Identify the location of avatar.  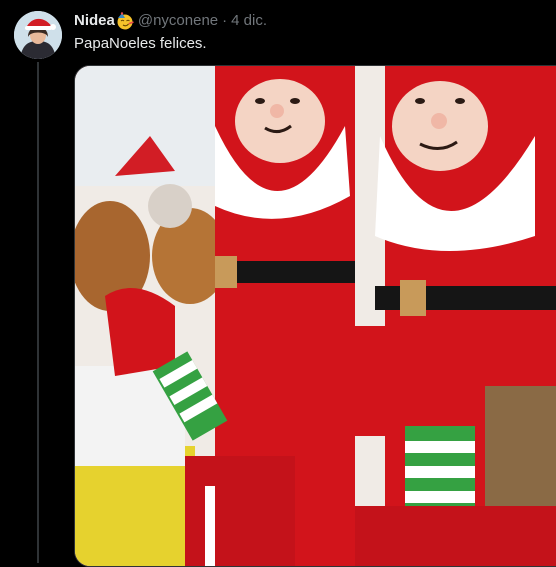
(38, 35).